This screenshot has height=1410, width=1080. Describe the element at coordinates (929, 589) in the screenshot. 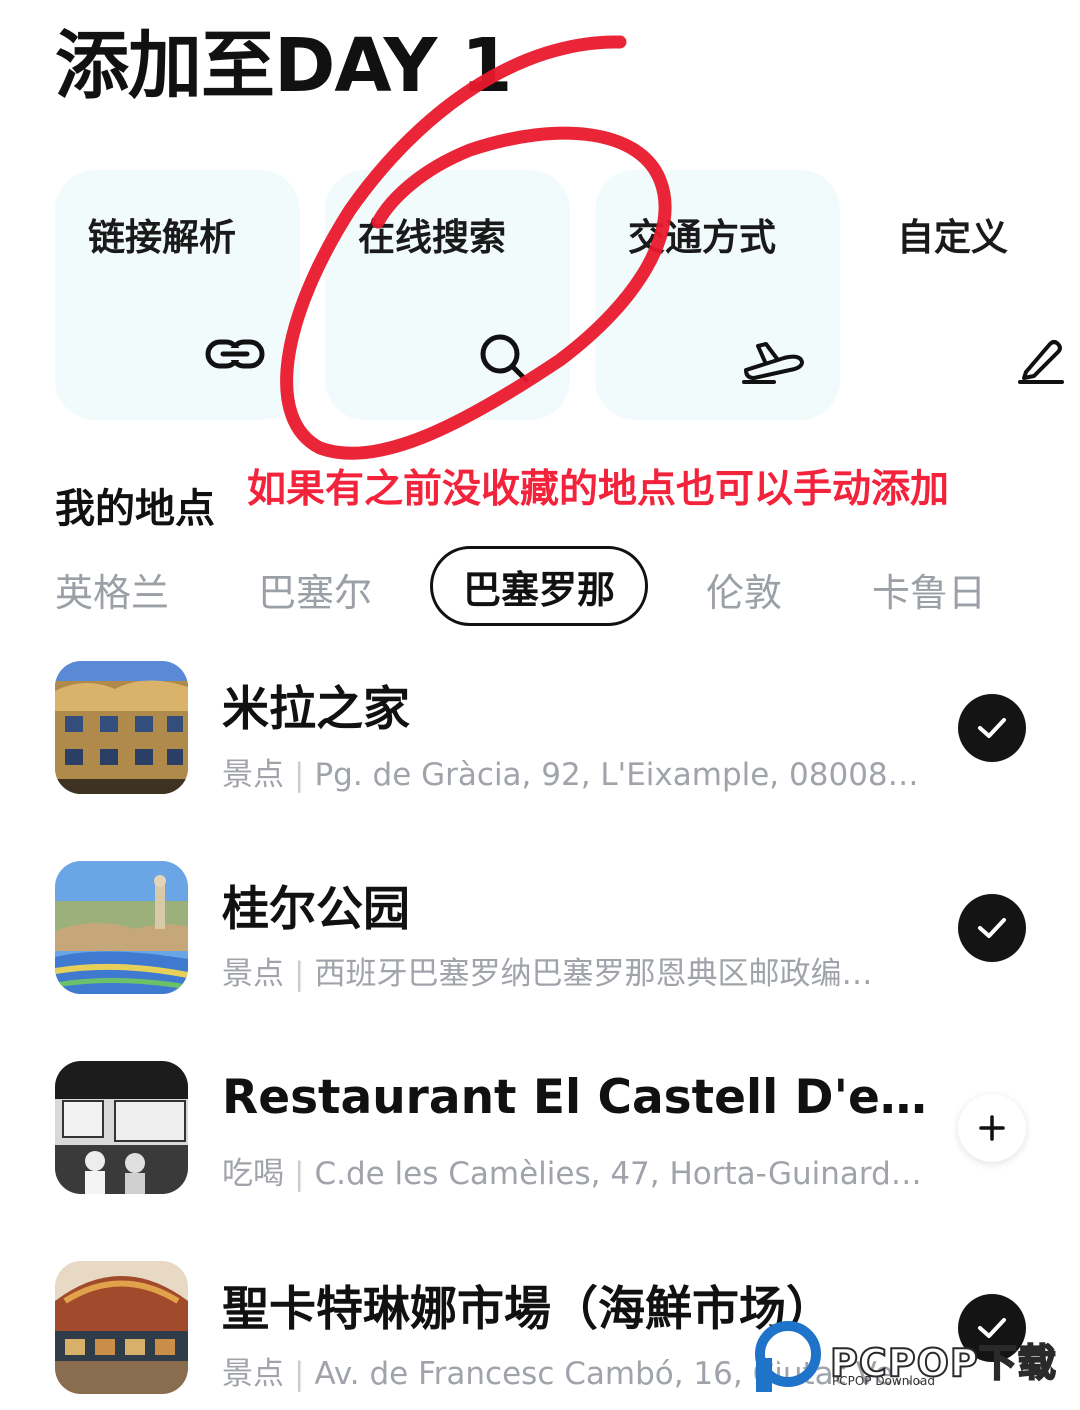

I see `tab-carouge: 卡鲁日` at that location.